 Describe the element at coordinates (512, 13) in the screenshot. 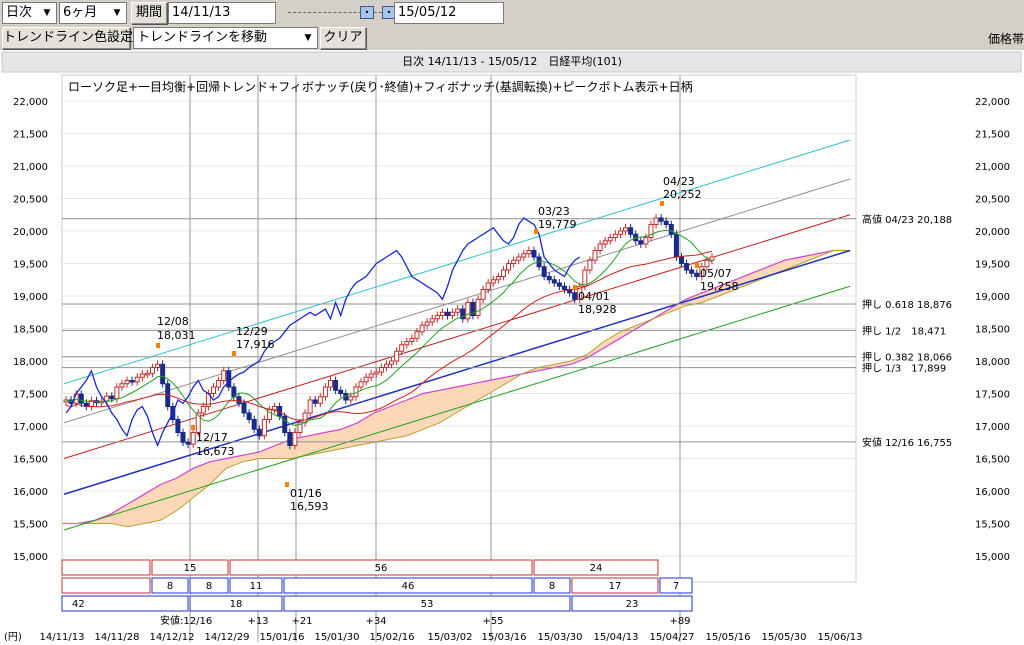

I see `toolbar-row-1: 日次 ▼ 6ヶ月 ▼ 期間 14/11/13 • • 15/05/12` at that location.